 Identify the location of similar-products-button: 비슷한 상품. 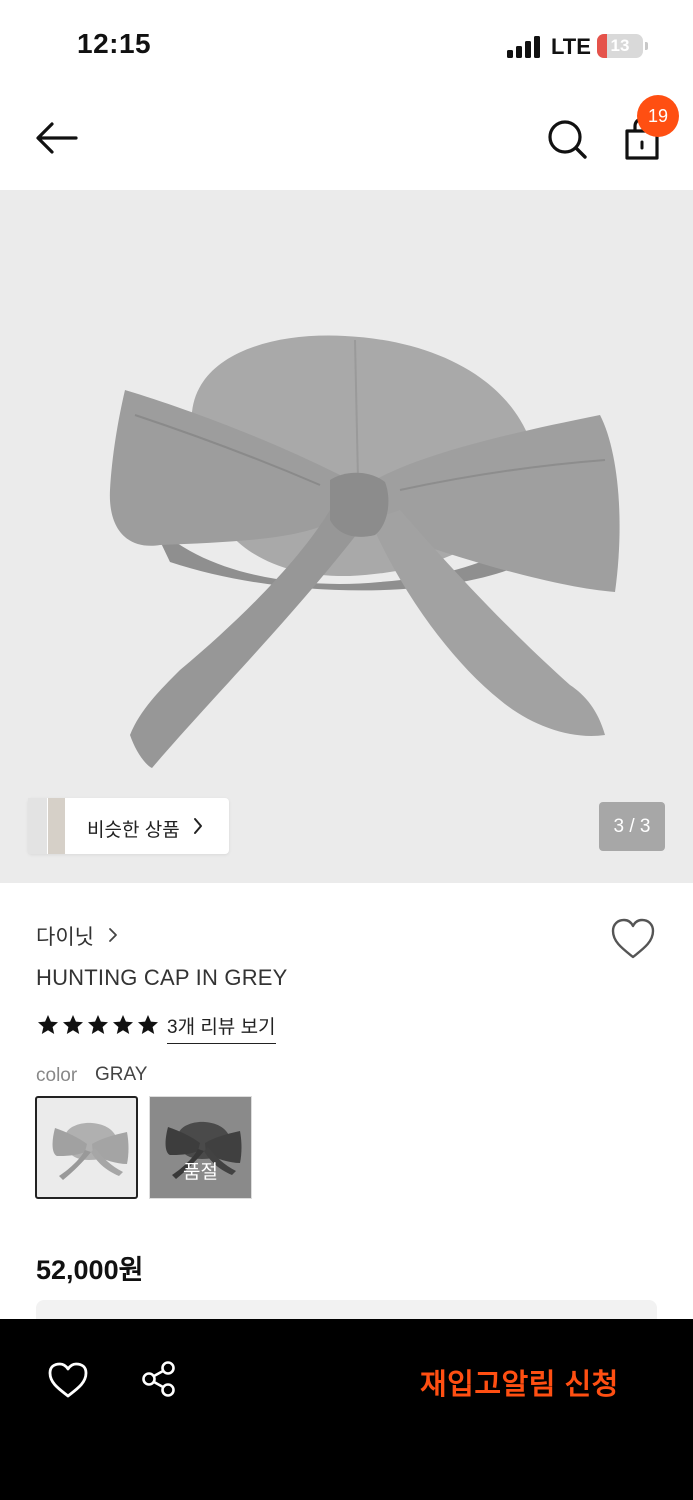
(128, 826).